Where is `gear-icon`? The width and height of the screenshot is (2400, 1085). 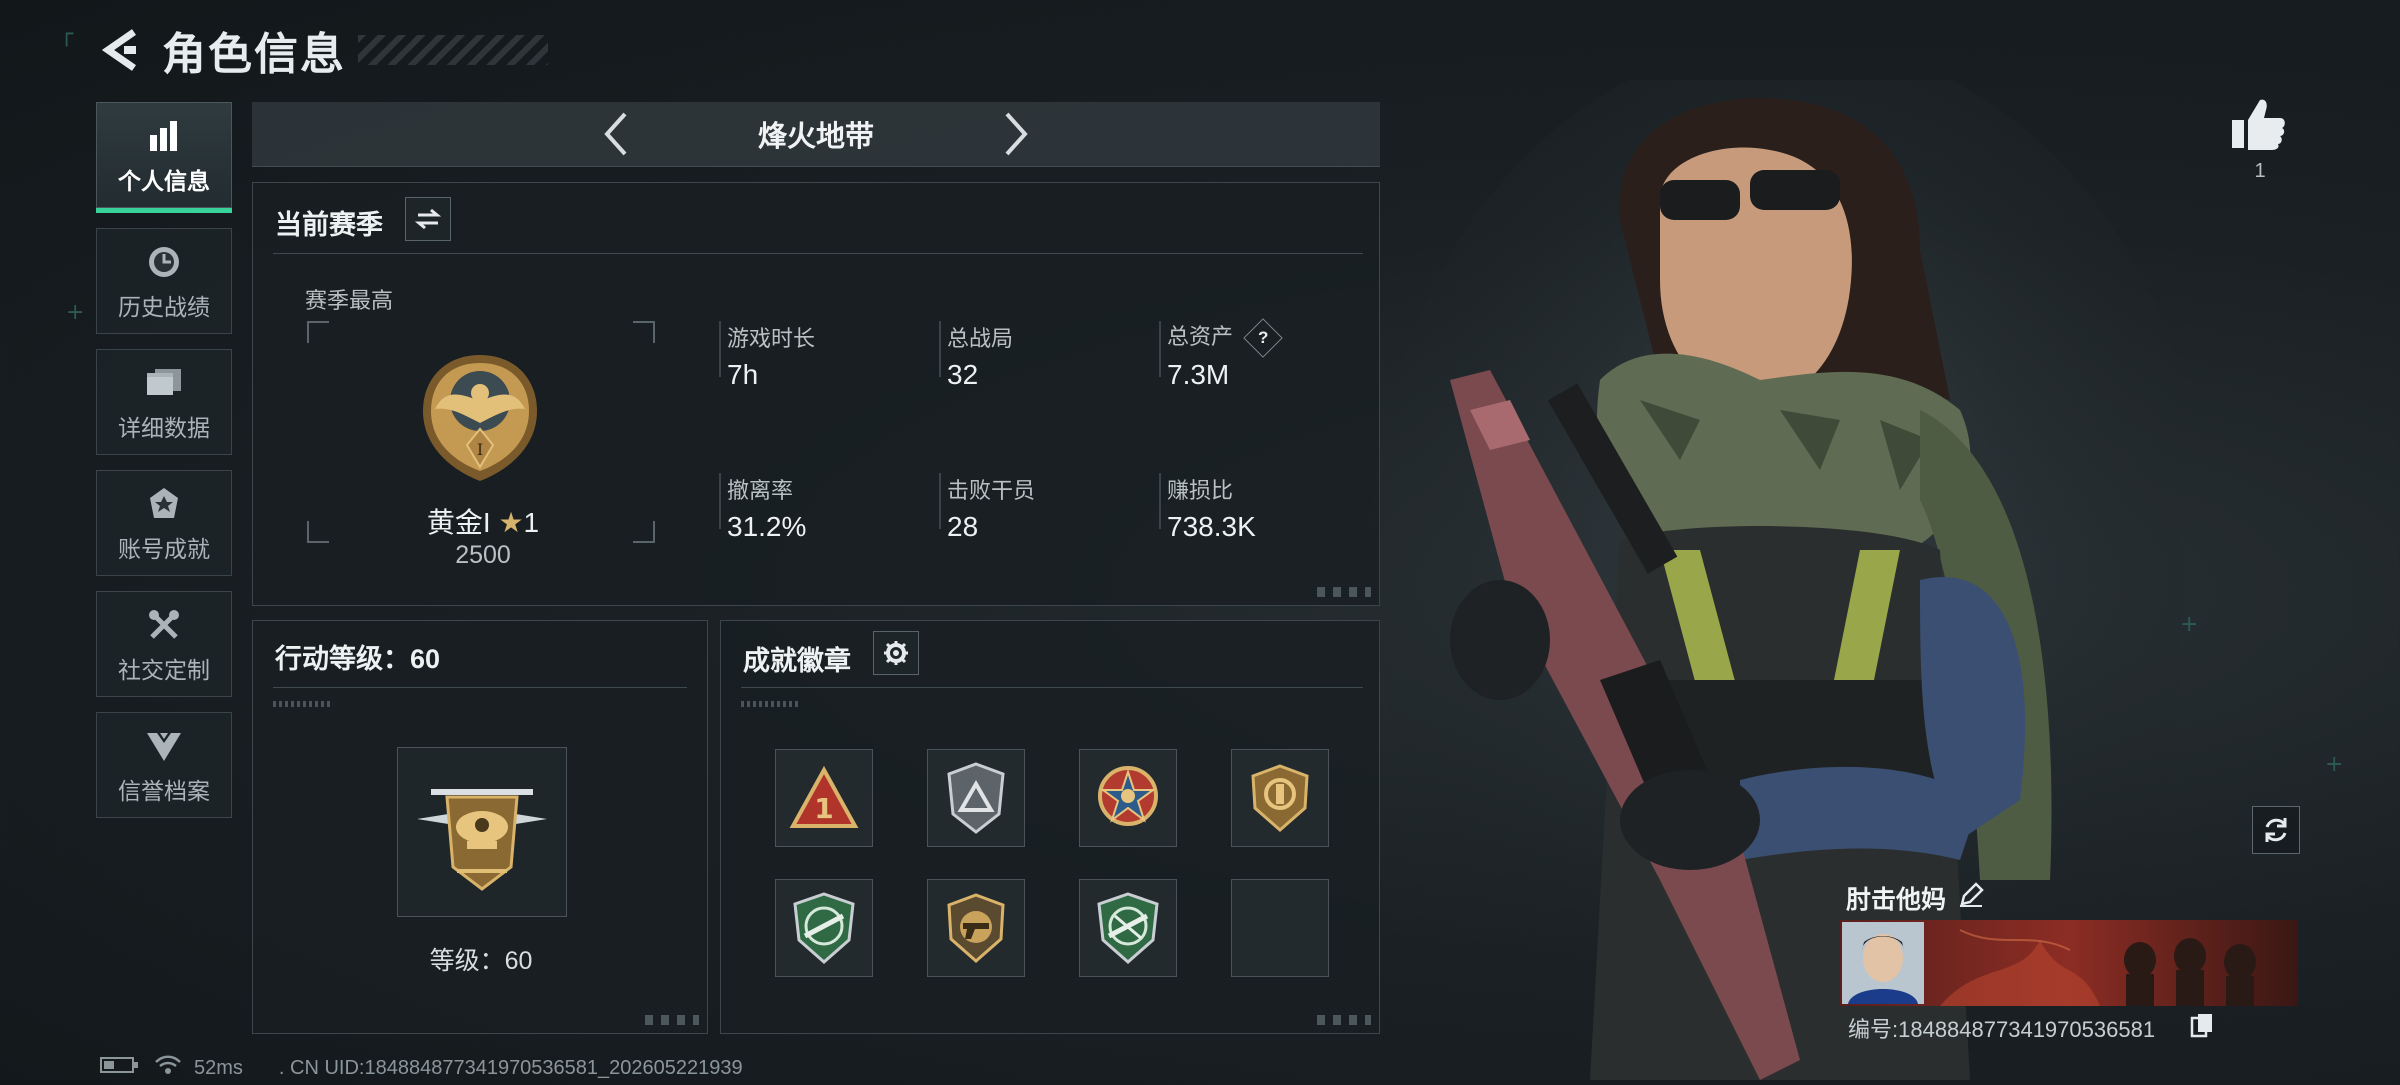 gear-icon is located at coordinates (896, 653).